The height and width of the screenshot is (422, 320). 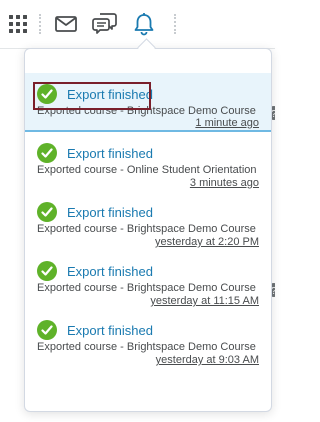 What do you see at coordinates (224, 183) in the screenshot?
I see `notification-time: 3 minutes ago` at bounding box center [224, 183].